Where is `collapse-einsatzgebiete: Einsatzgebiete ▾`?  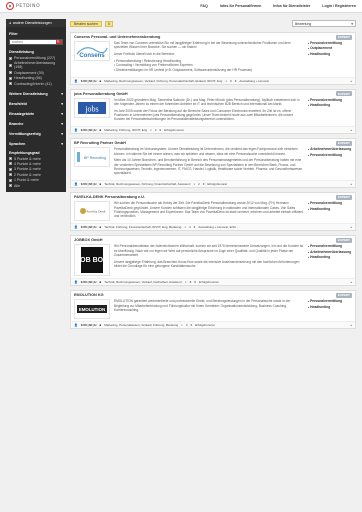 collapse-einsatzgebiete: Einsatzgebiete ▾ is located at coordinates (36, 114).